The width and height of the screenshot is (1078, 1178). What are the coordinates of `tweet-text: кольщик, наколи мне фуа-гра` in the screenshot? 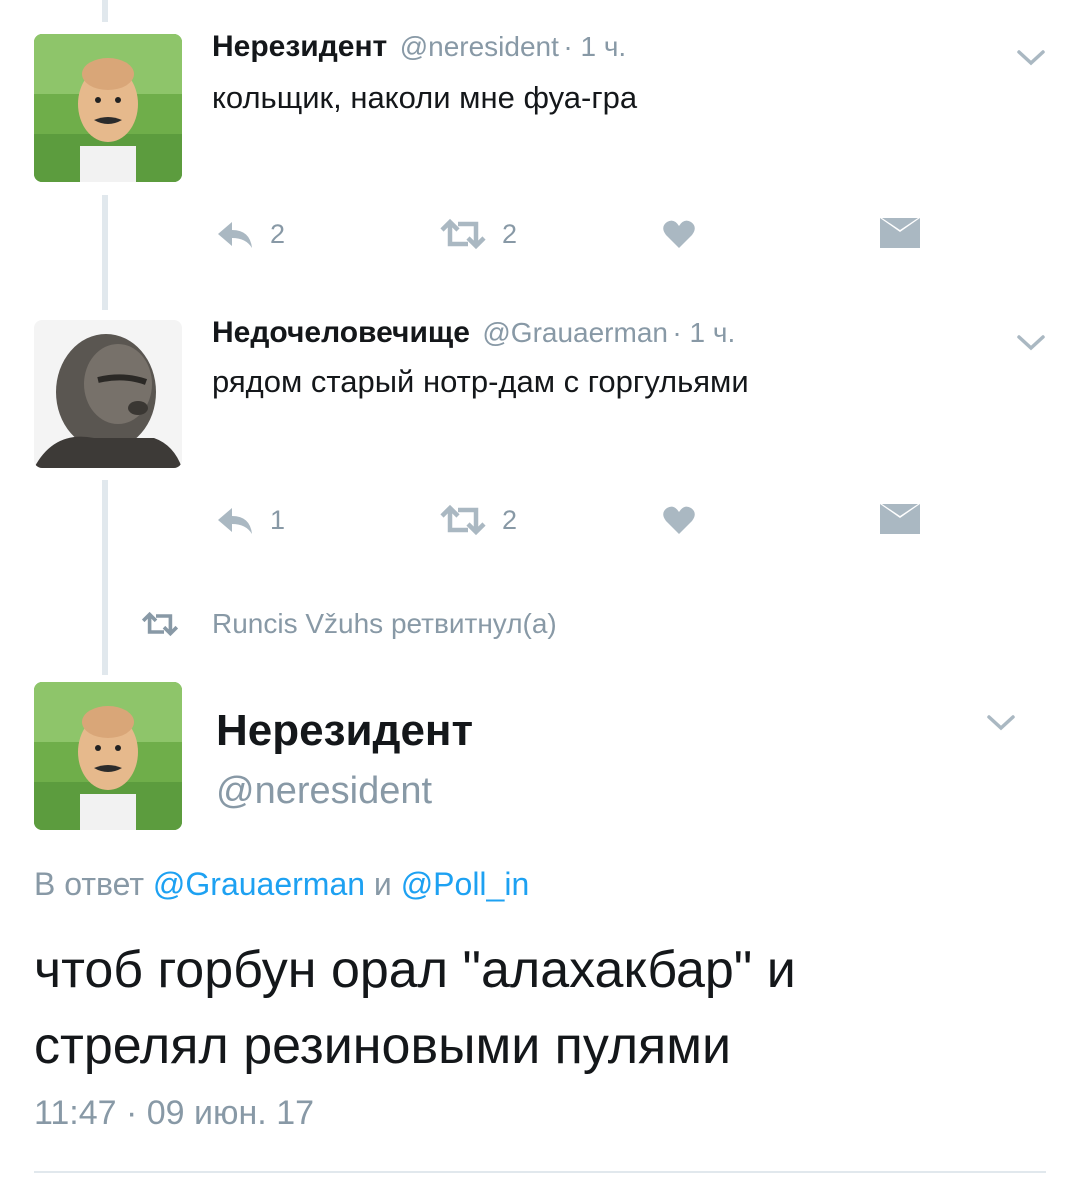 It's located at (425, 97).